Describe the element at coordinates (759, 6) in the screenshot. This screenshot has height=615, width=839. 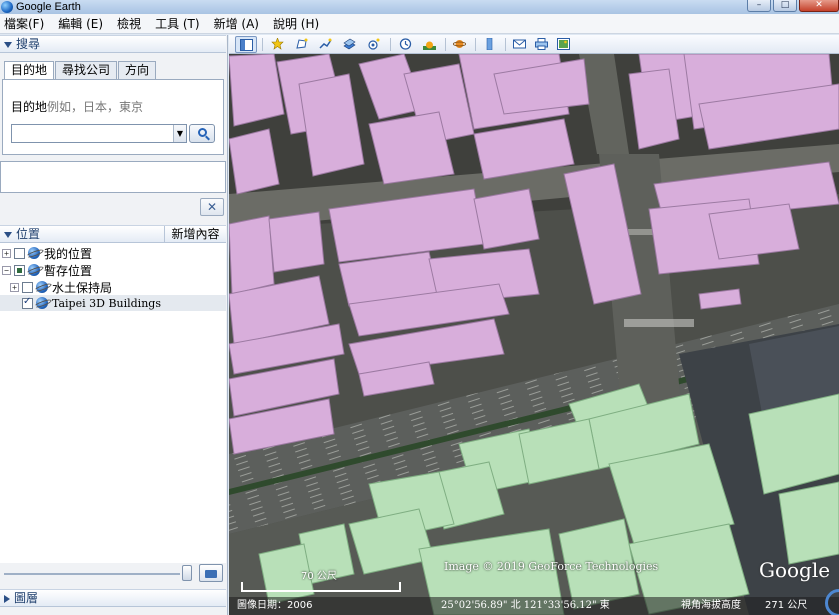
I see `minimize-button: –` at that location.